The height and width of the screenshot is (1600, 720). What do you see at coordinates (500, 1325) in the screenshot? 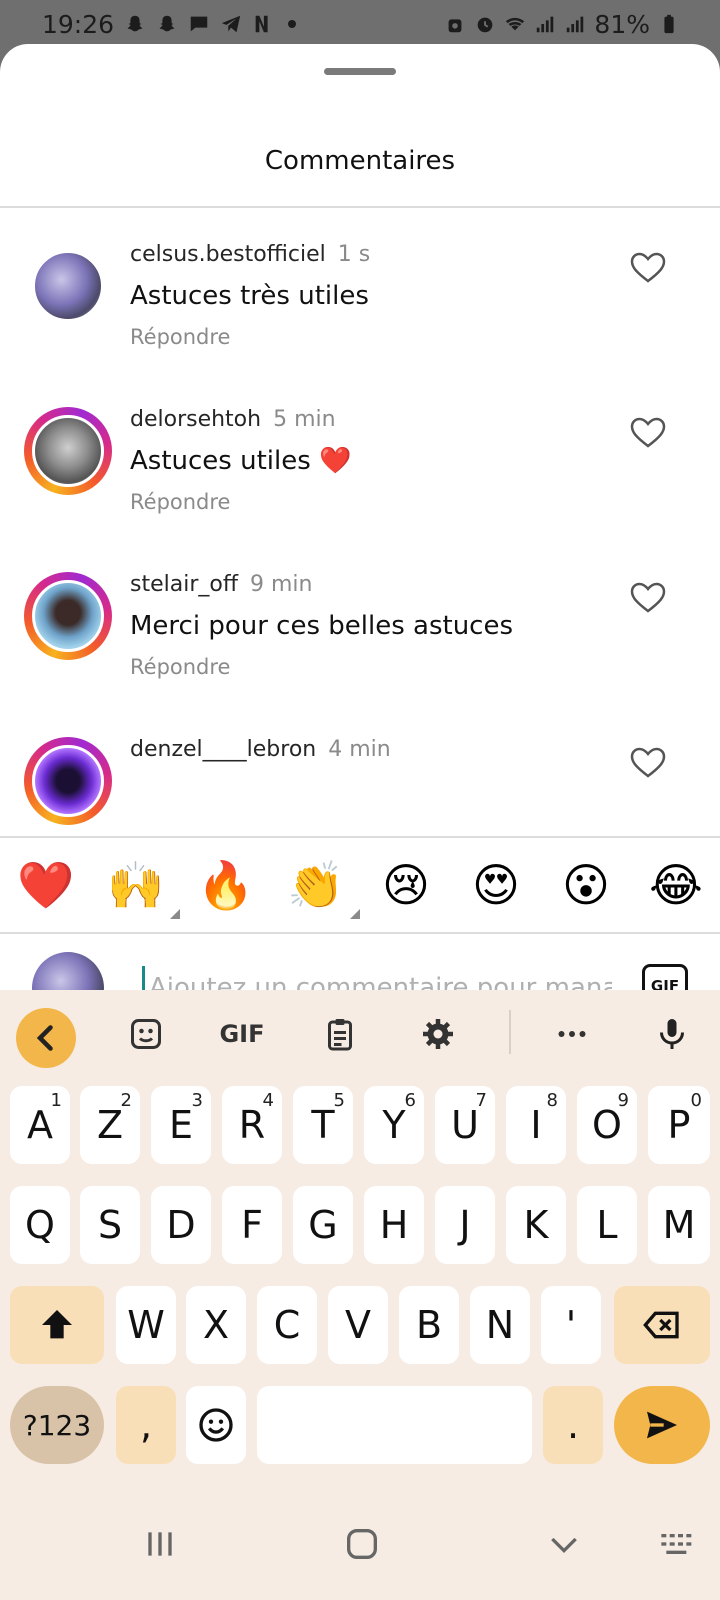
I see `key-n: N` at bounding box center [500, 1325].